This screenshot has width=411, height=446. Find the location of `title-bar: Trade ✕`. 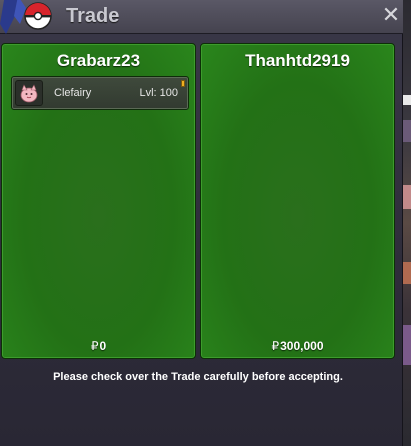

title-bar: Trade ✕ is located at coordinates (201, 17).